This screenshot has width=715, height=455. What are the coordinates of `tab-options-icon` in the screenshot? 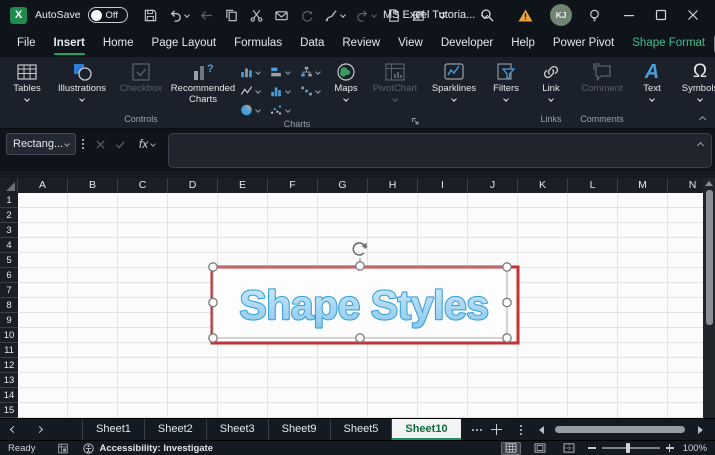 It's located at (521, 429).